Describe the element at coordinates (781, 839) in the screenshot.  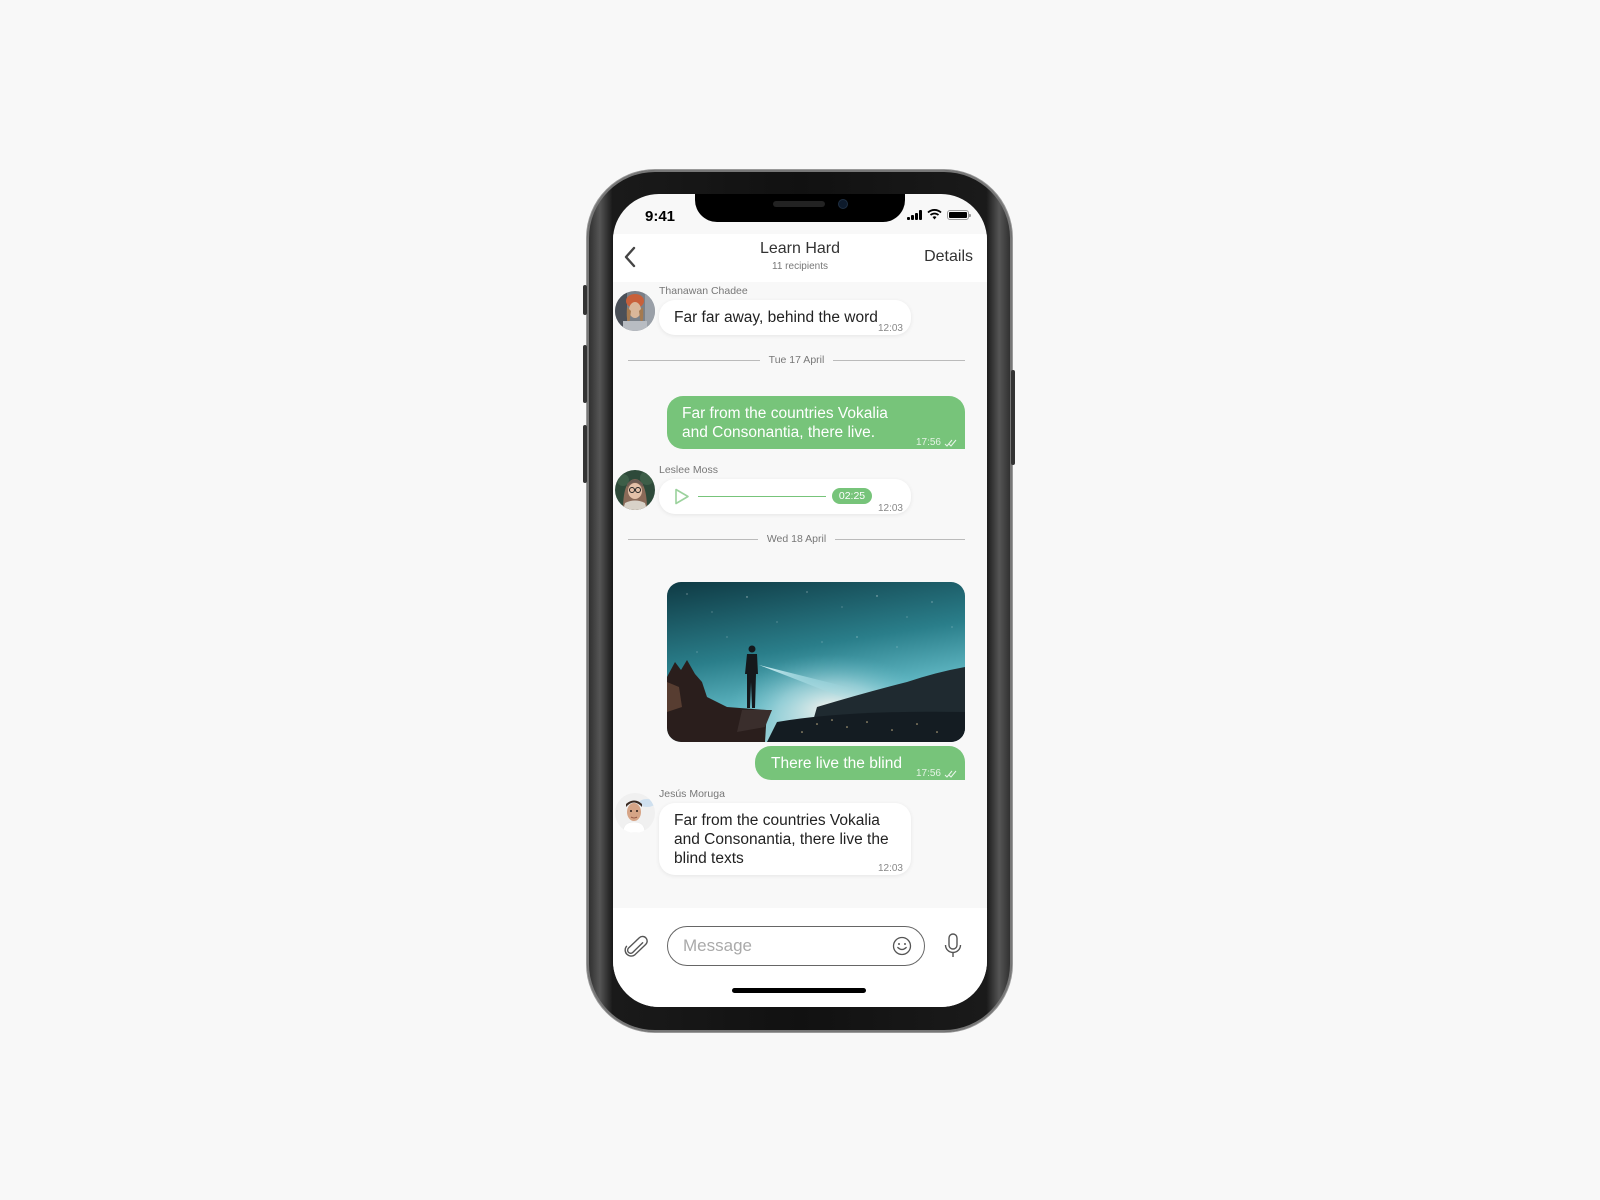
I see `message-text: and Consonantia, there live the` at that location.